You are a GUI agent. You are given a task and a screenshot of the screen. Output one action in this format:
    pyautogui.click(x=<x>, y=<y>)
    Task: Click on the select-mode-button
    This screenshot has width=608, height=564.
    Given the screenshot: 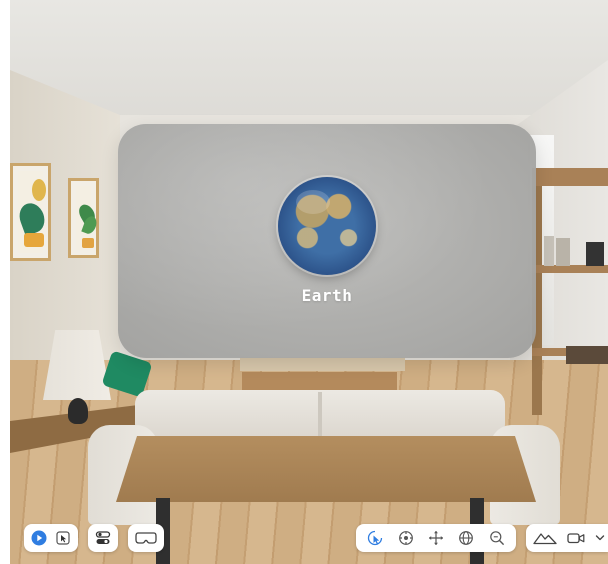 What is the action you would take?
    pyautogui.click(x=63, y=538)
    